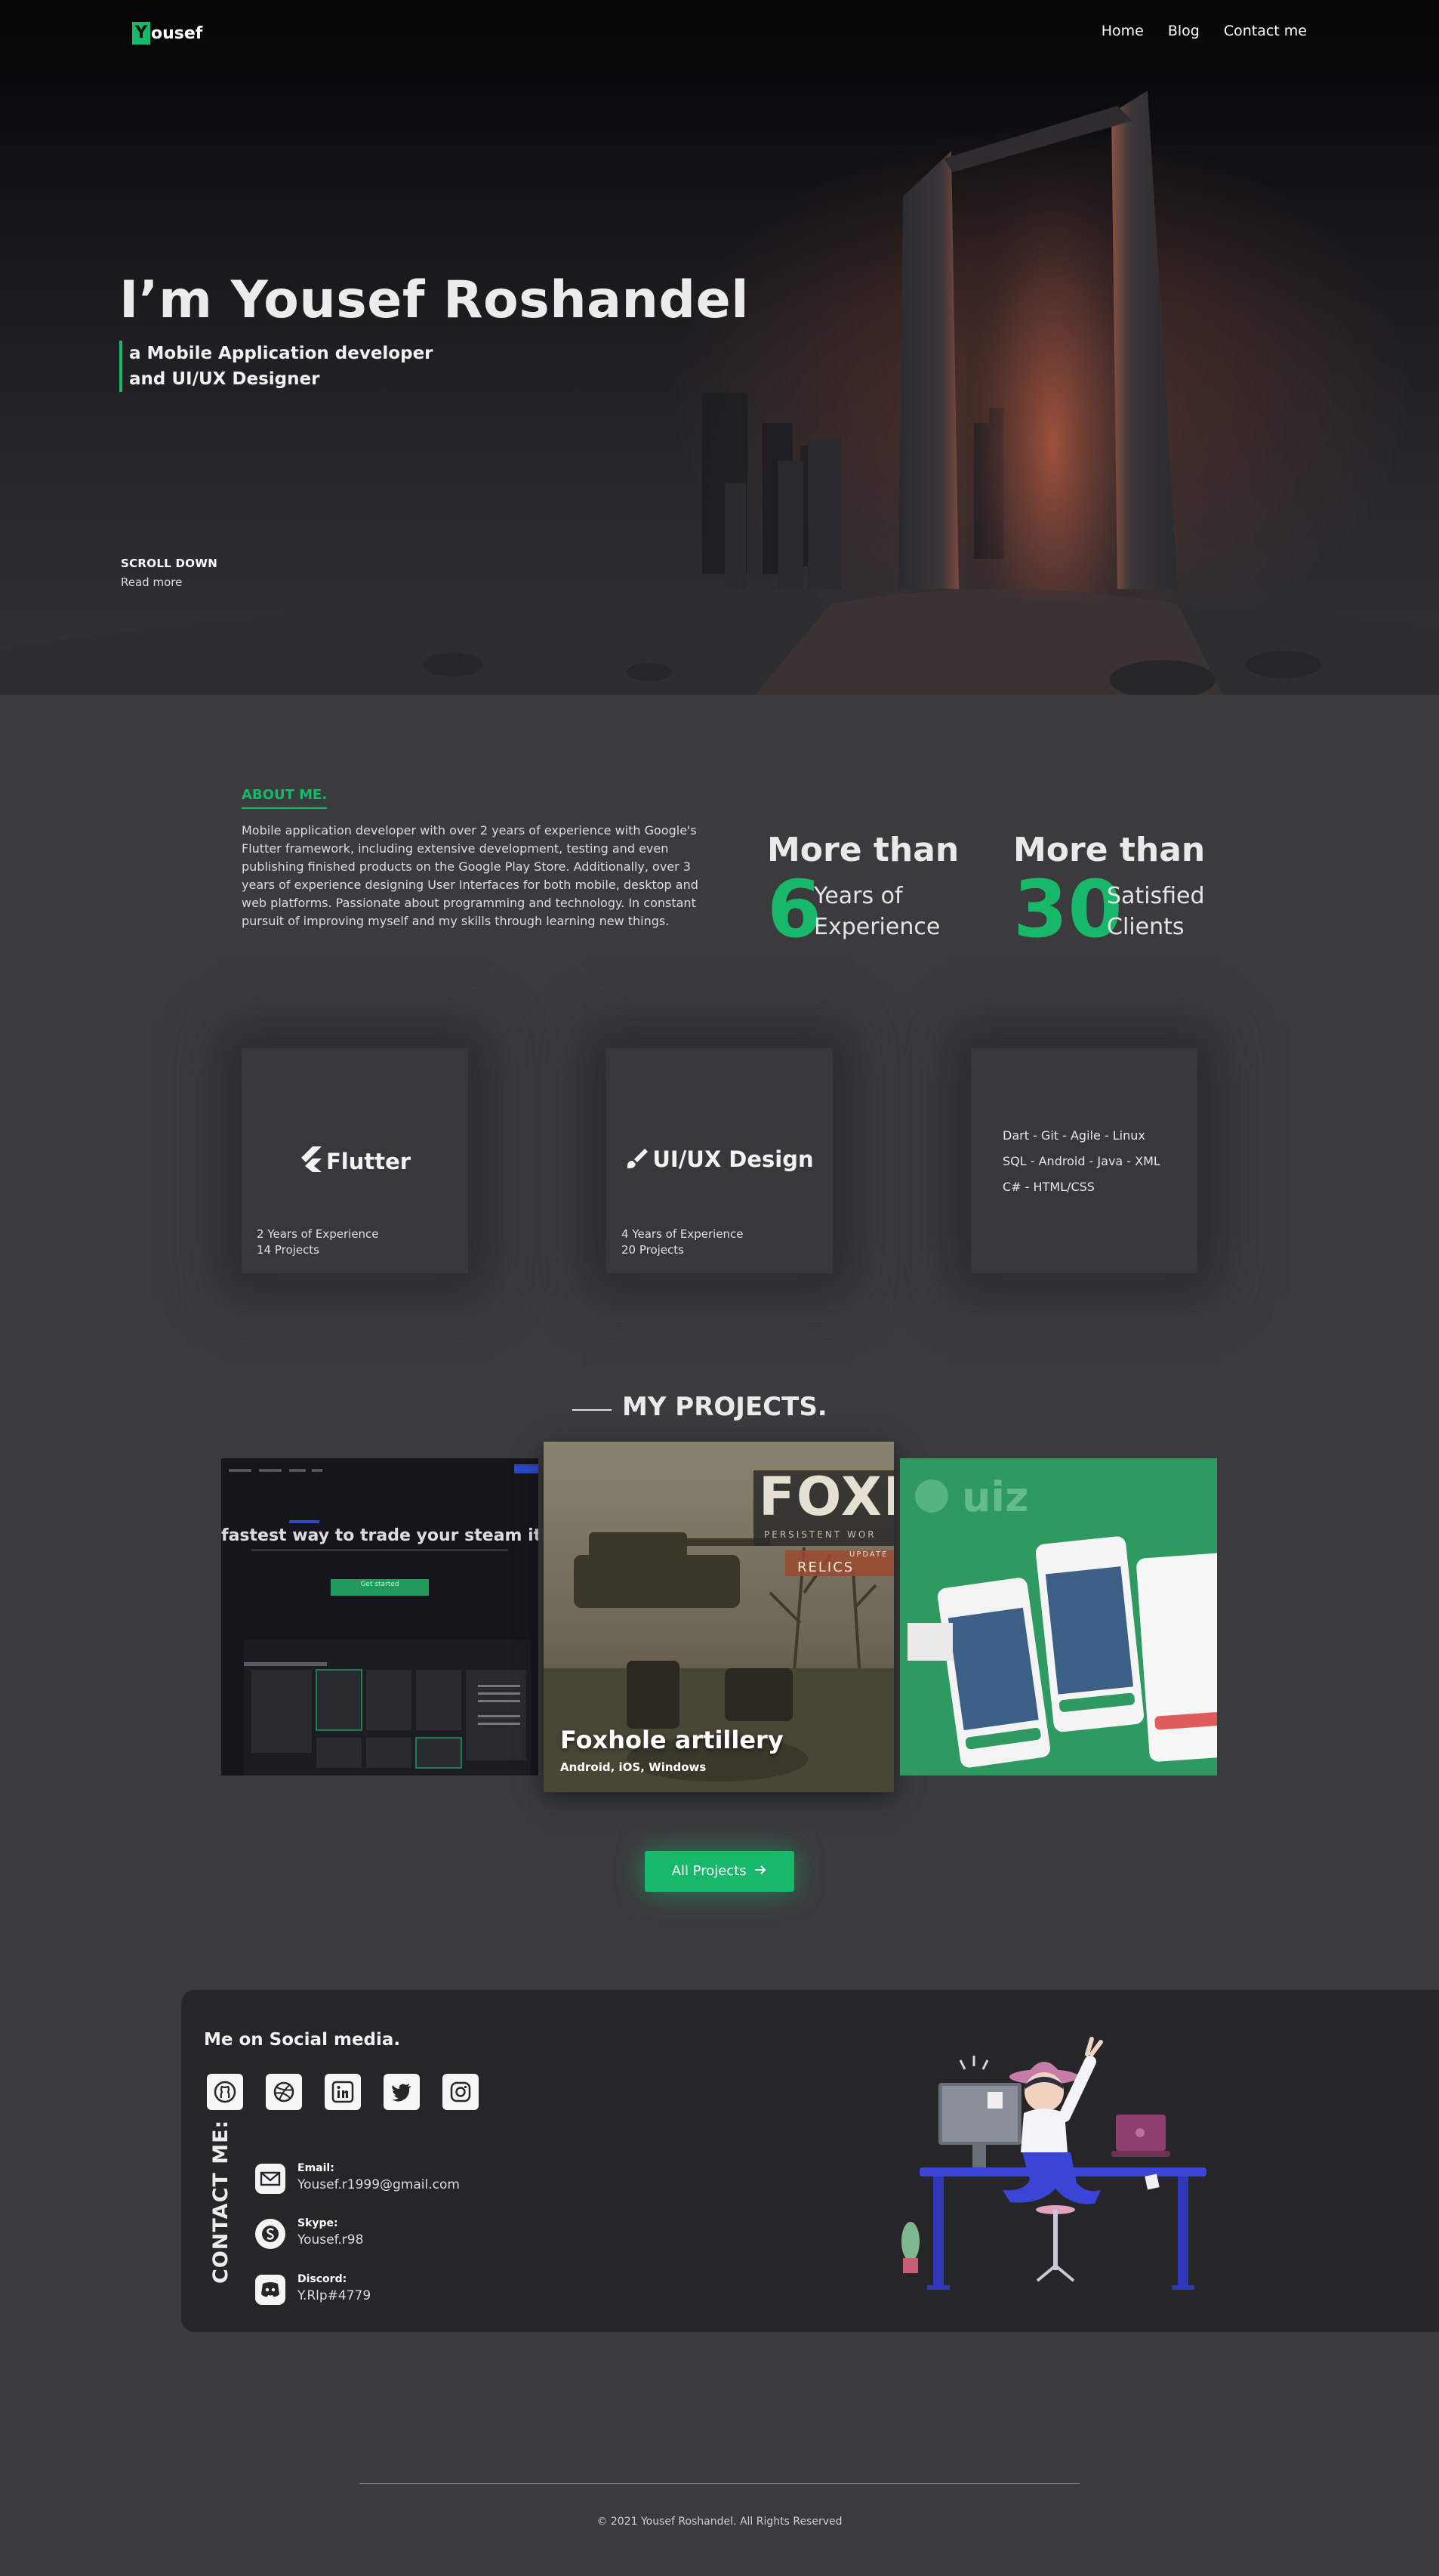  I want to click on project-name: Foxhole artillery, so click(672, 1740).